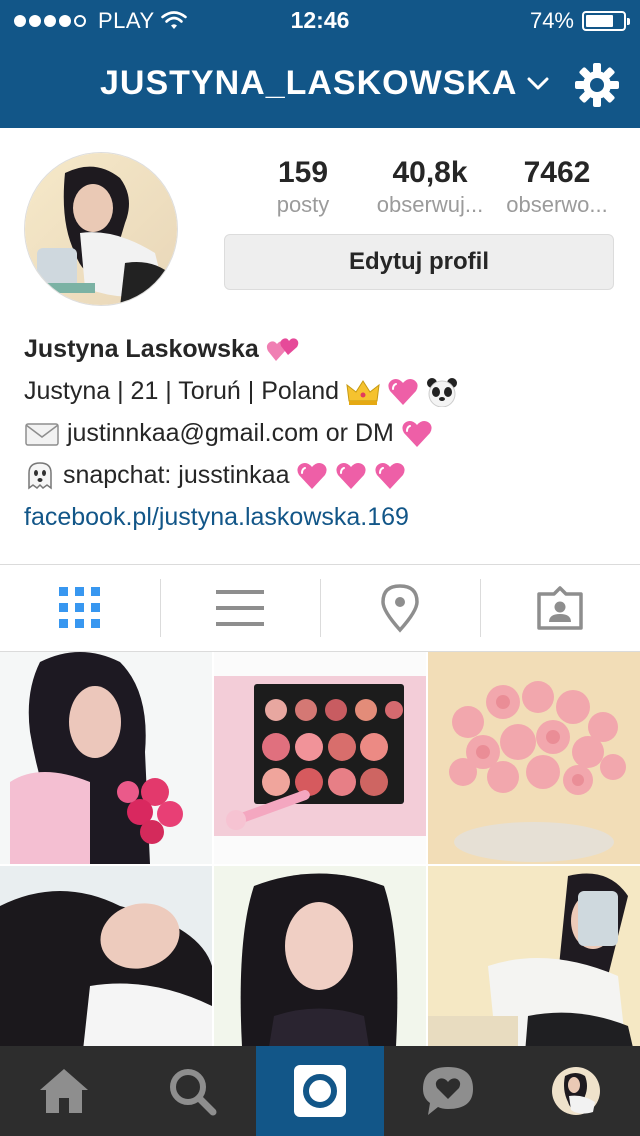 This screenshot has width=640, height=1136. I want to click on chevron-down-icon, so click(538, 83).